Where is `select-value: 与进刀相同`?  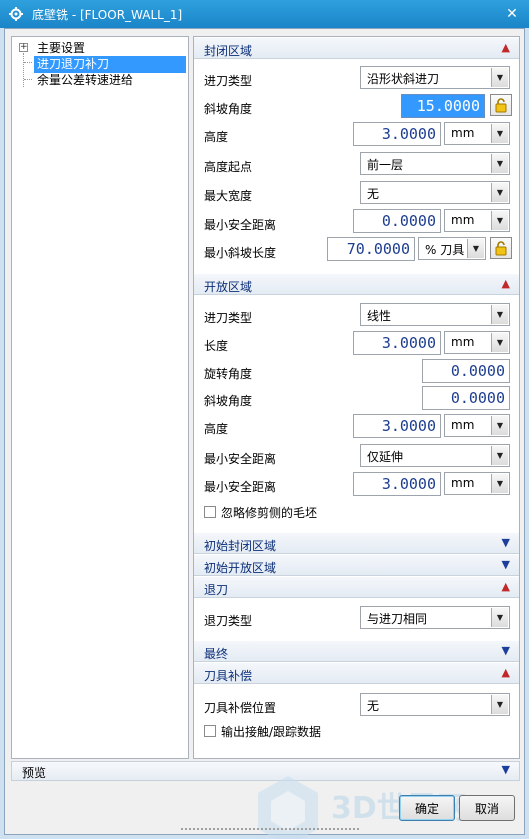 select-value: 与进刀相同 is located at coordinates (397, 619).